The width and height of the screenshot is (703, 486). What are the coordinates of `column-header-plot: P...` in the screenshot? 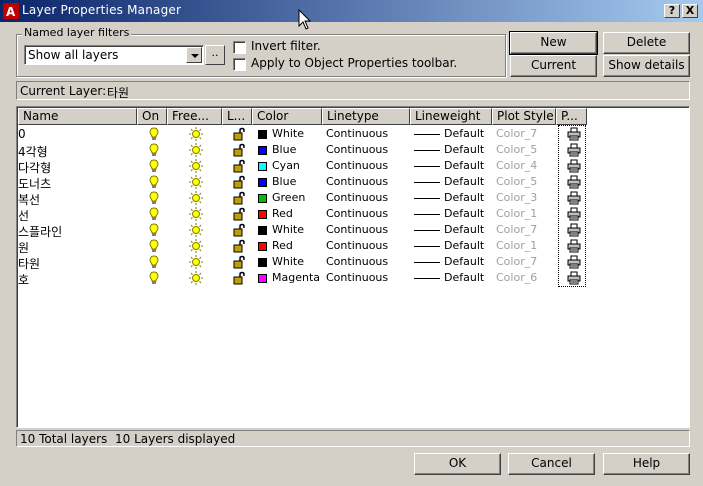 It's located at (571, 116).